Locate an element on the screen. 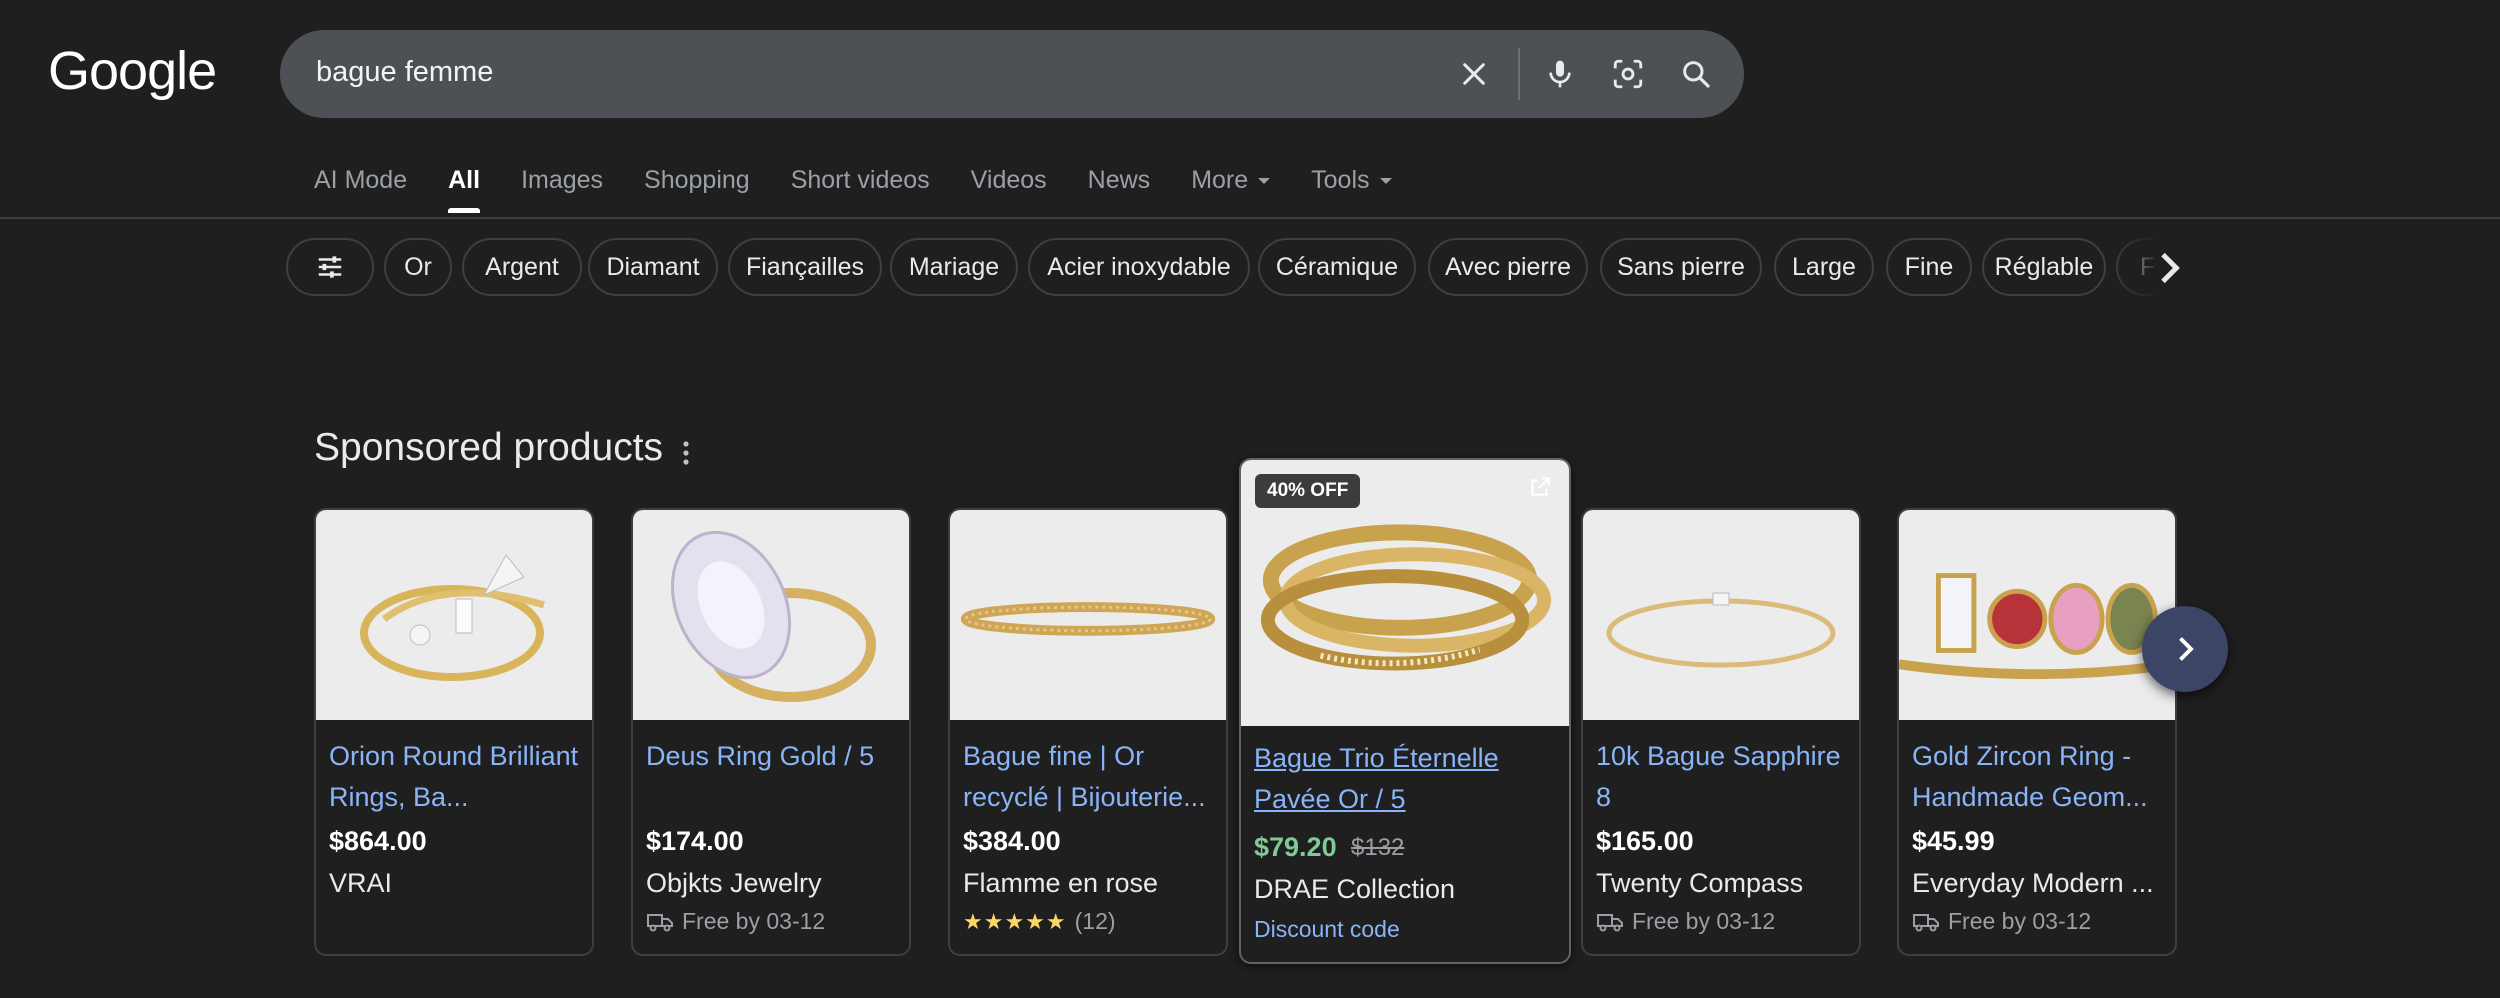  chevron-right-icon is located at coordinates (2186, 649).